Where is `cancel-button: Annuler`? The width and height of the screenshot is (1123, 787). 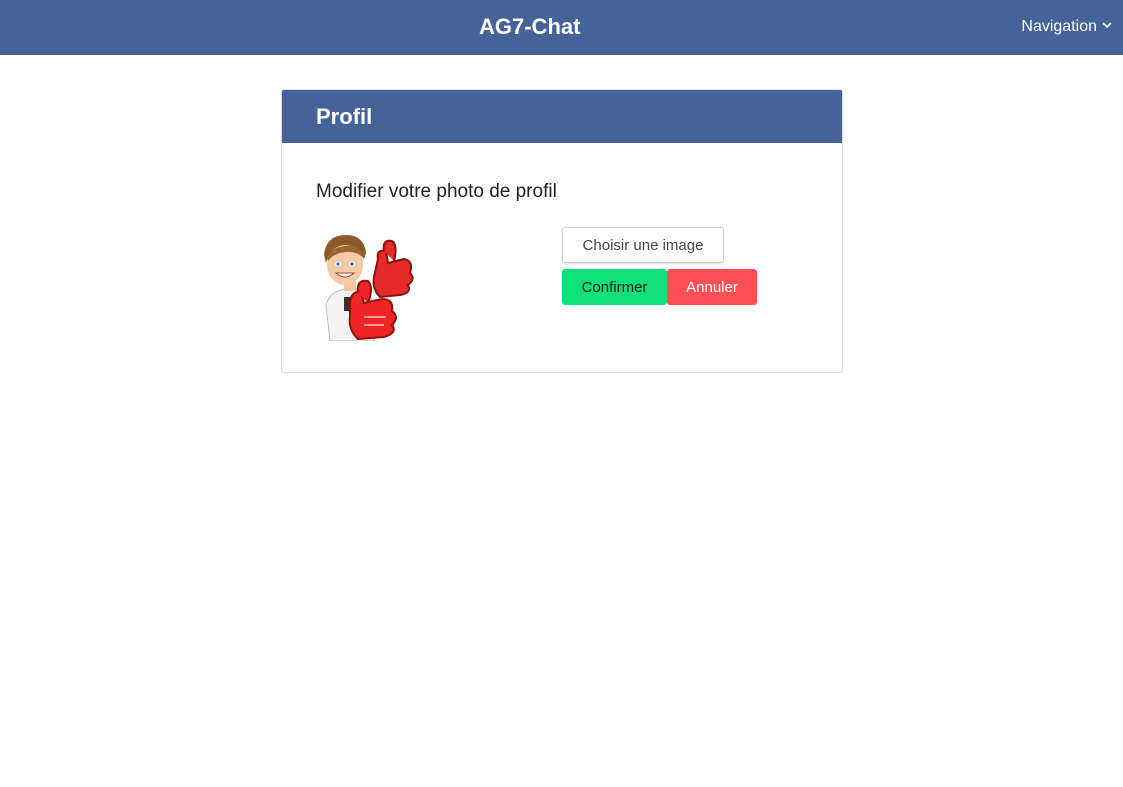
cancel-button: Annuler is located at coordinates (712, 287).